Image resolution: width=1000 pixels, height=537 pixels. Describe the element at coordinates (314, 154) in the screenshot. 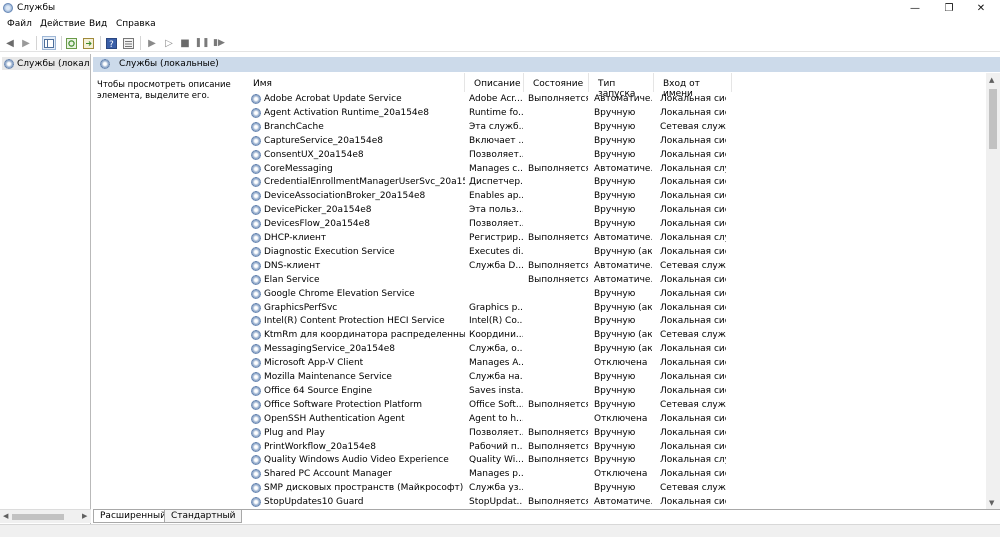

I see `service-name: ConsentUX_20a154e8` at that location.